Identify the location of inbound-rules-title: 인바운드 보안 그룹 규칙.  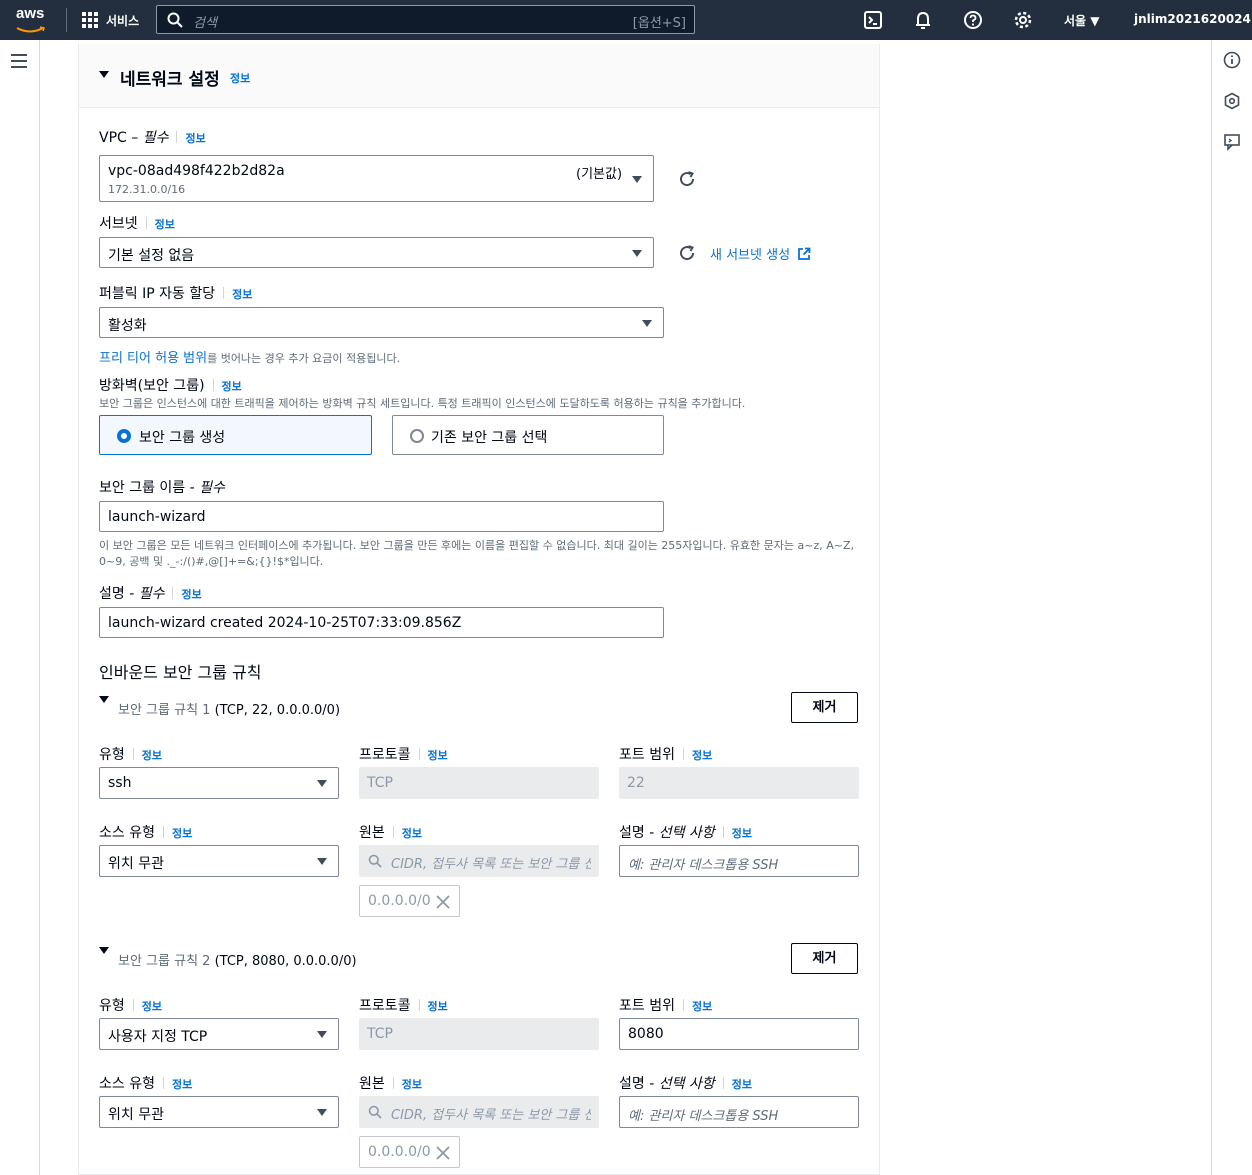
(180, 672).